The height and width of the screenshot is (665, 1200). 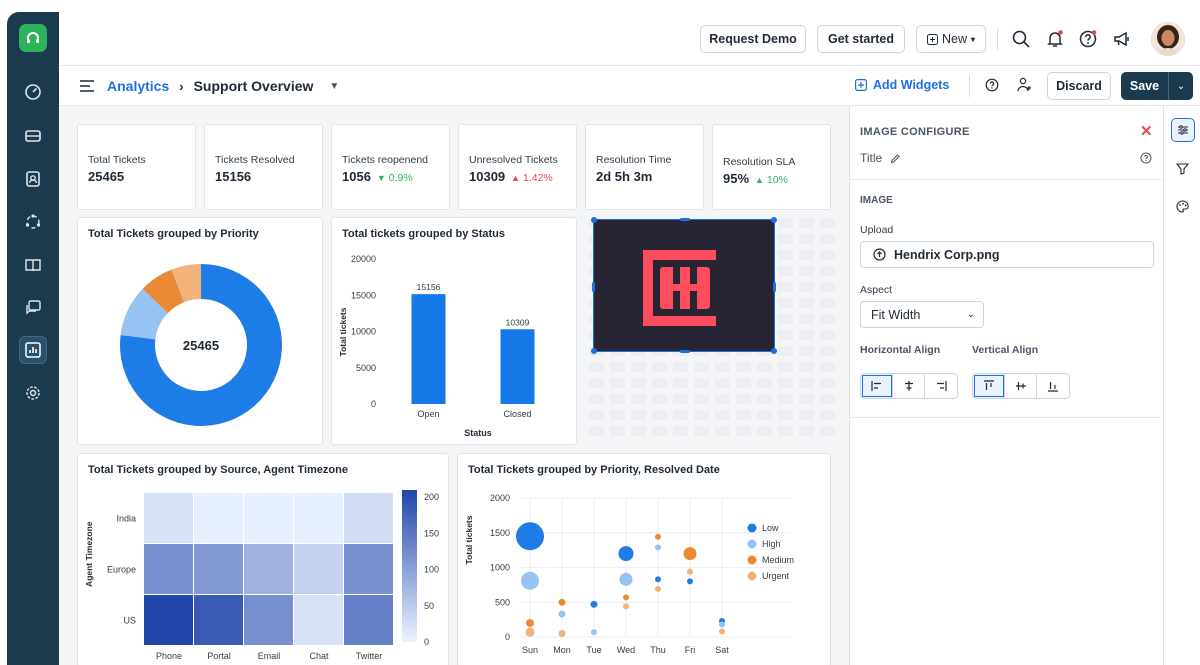 I want to click on kpi-card-resolution-sla: Resolution SLA 95% ▲ 10%, so click(x=771, y=167).